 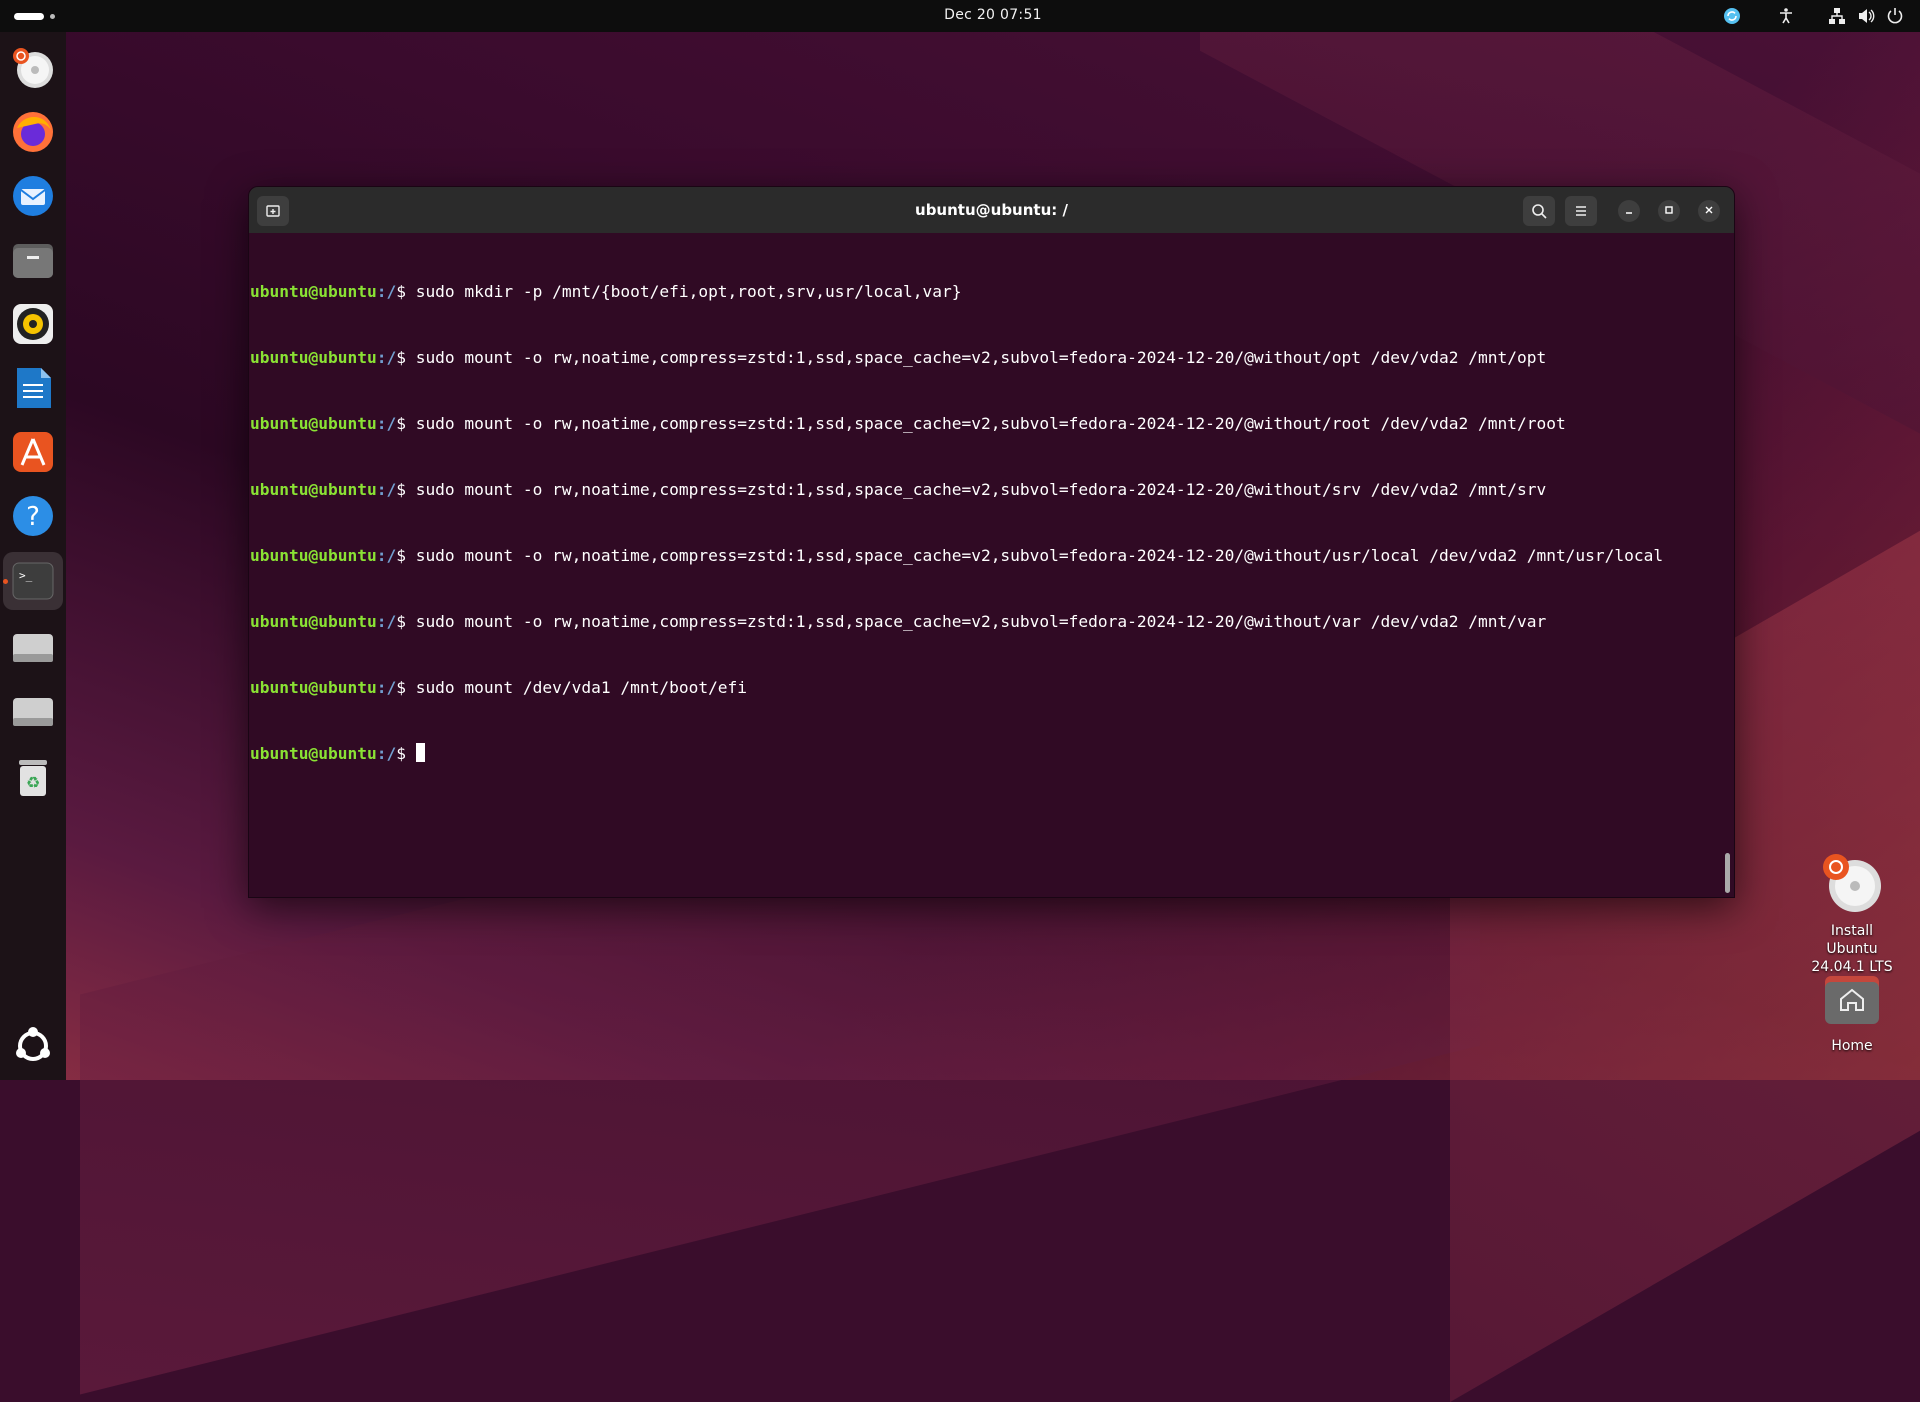 I want to click on update-icon, so click(x=1732, y=18).